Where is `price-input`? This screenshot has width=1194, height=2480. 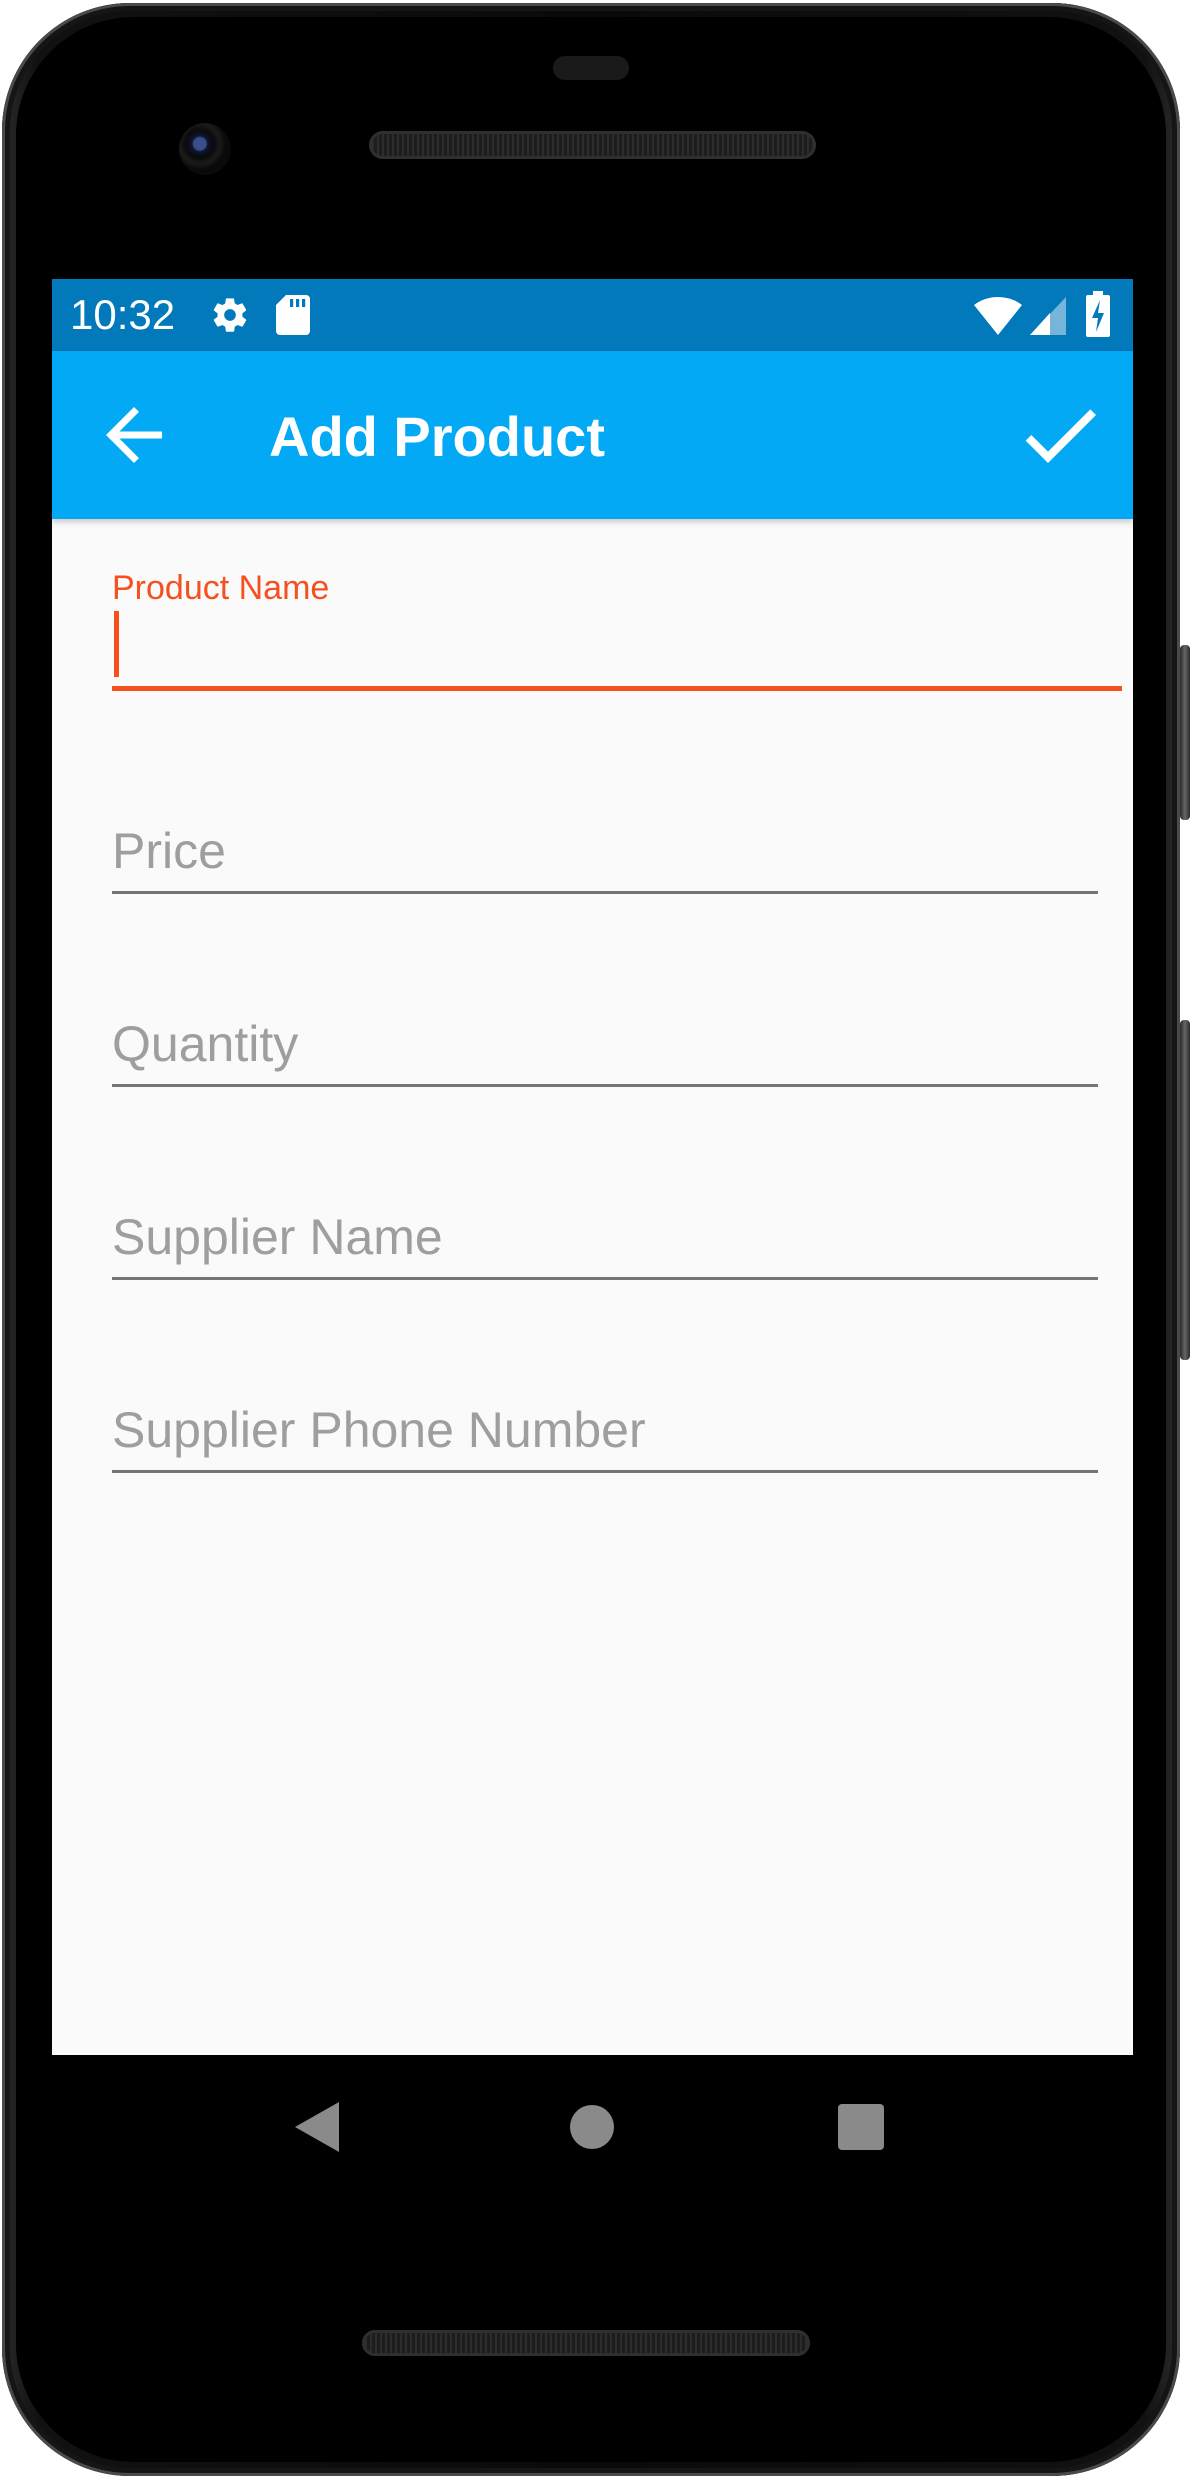
price-input is located at coordinates (605, 851).